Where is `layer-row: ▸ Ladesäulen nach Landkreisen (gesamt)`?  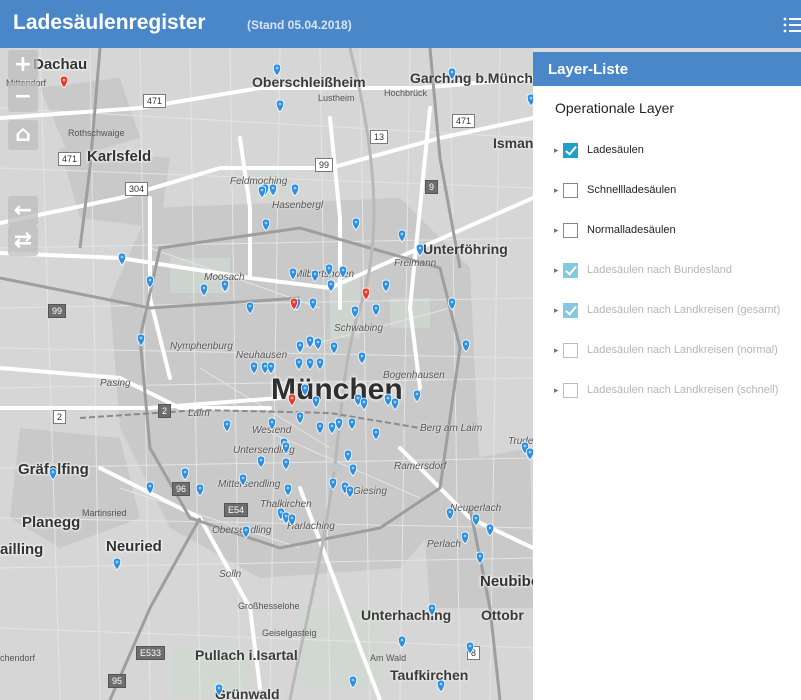
layer-row: ▸ Ladesäulen nach Landkreisen (gesamt) is located at coordinates (667, 313).